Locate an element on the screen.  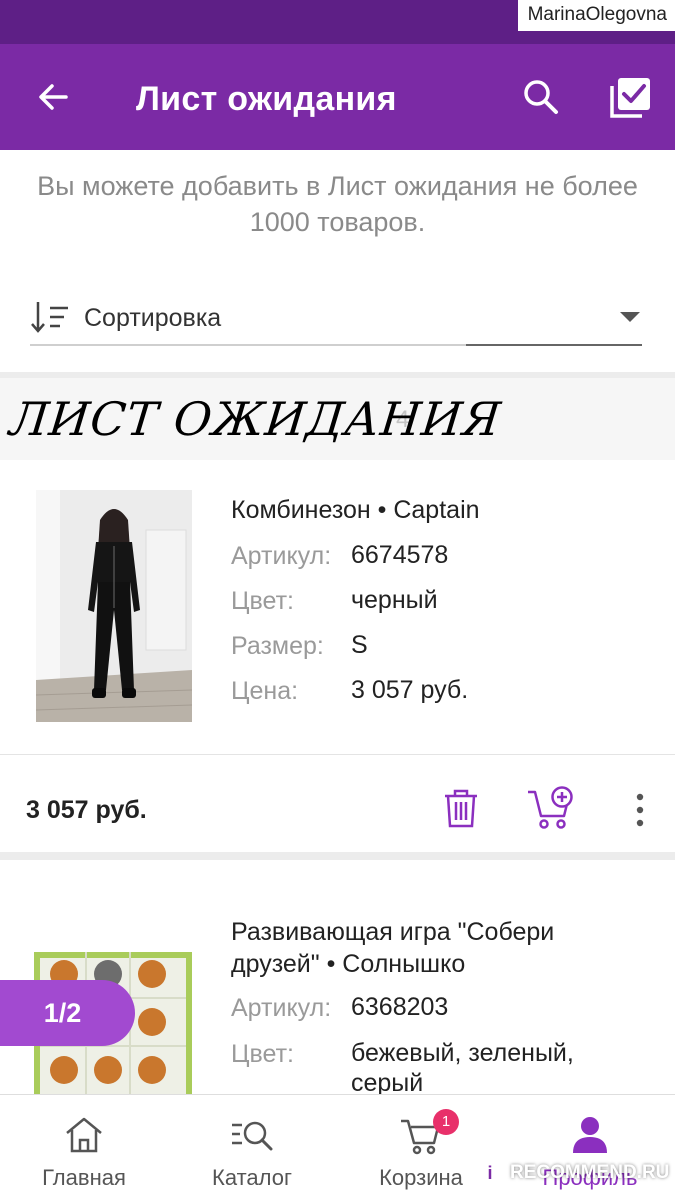
trash-icon is located at coordinates (461, 808).